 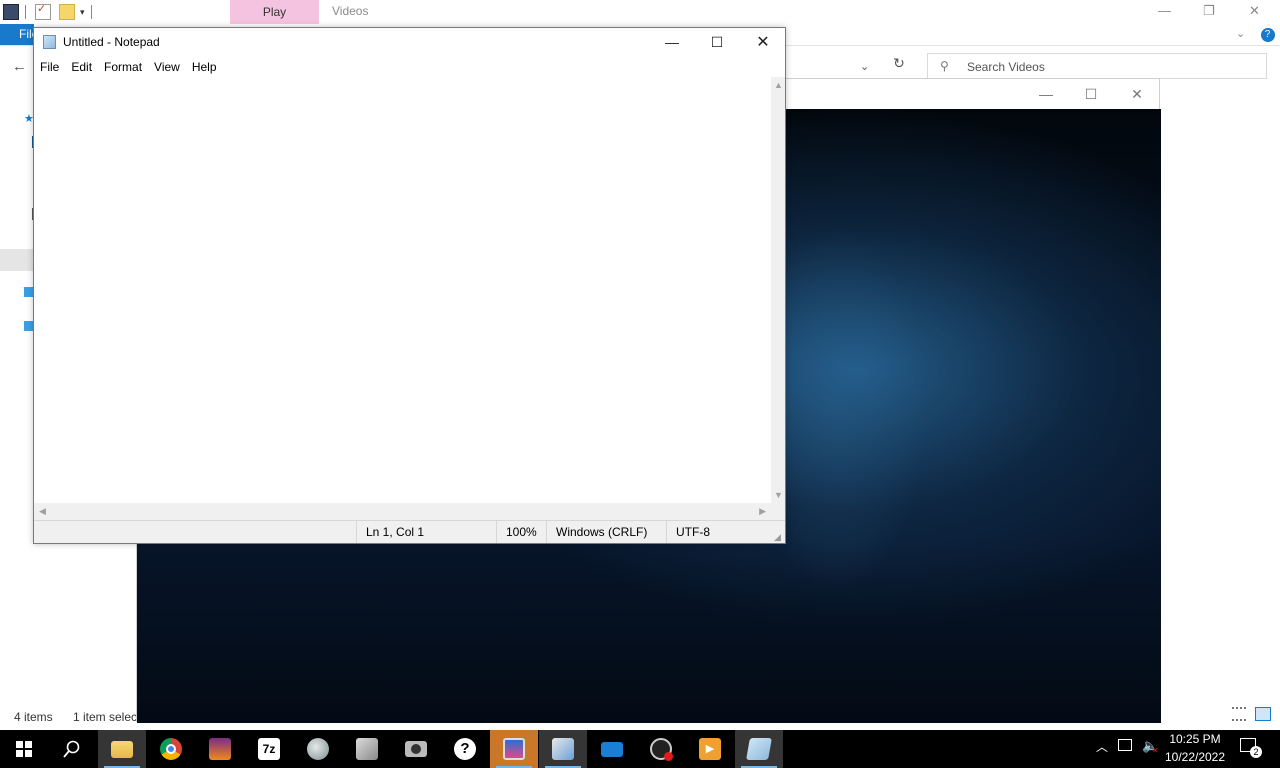 I want to click on customize-toolbar-icon: ▾, so click(x=82, y=12).